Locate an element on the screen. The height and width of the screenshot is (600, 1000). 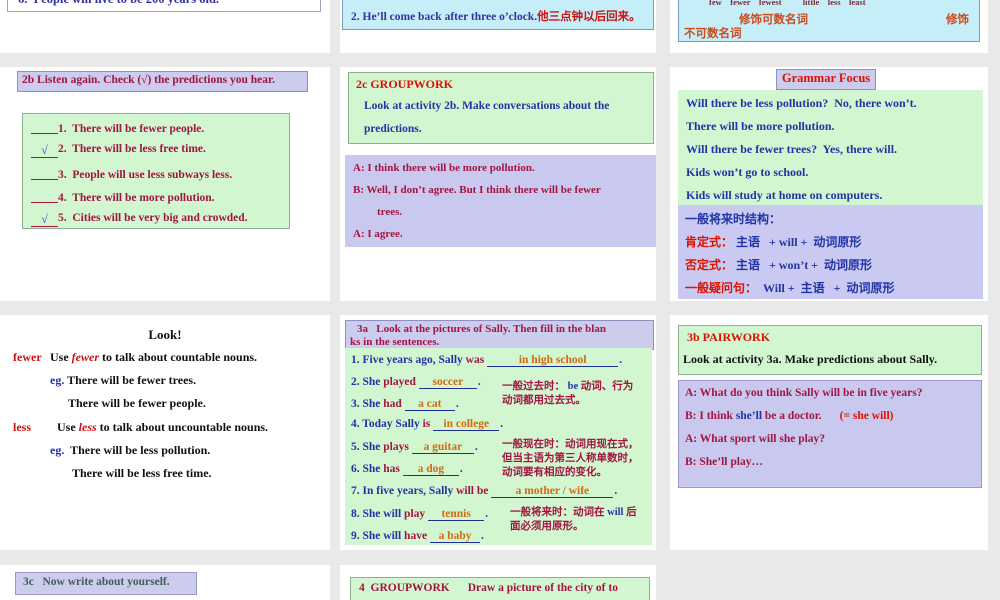
task-line: predictions. is located at coordinates (393, 129).